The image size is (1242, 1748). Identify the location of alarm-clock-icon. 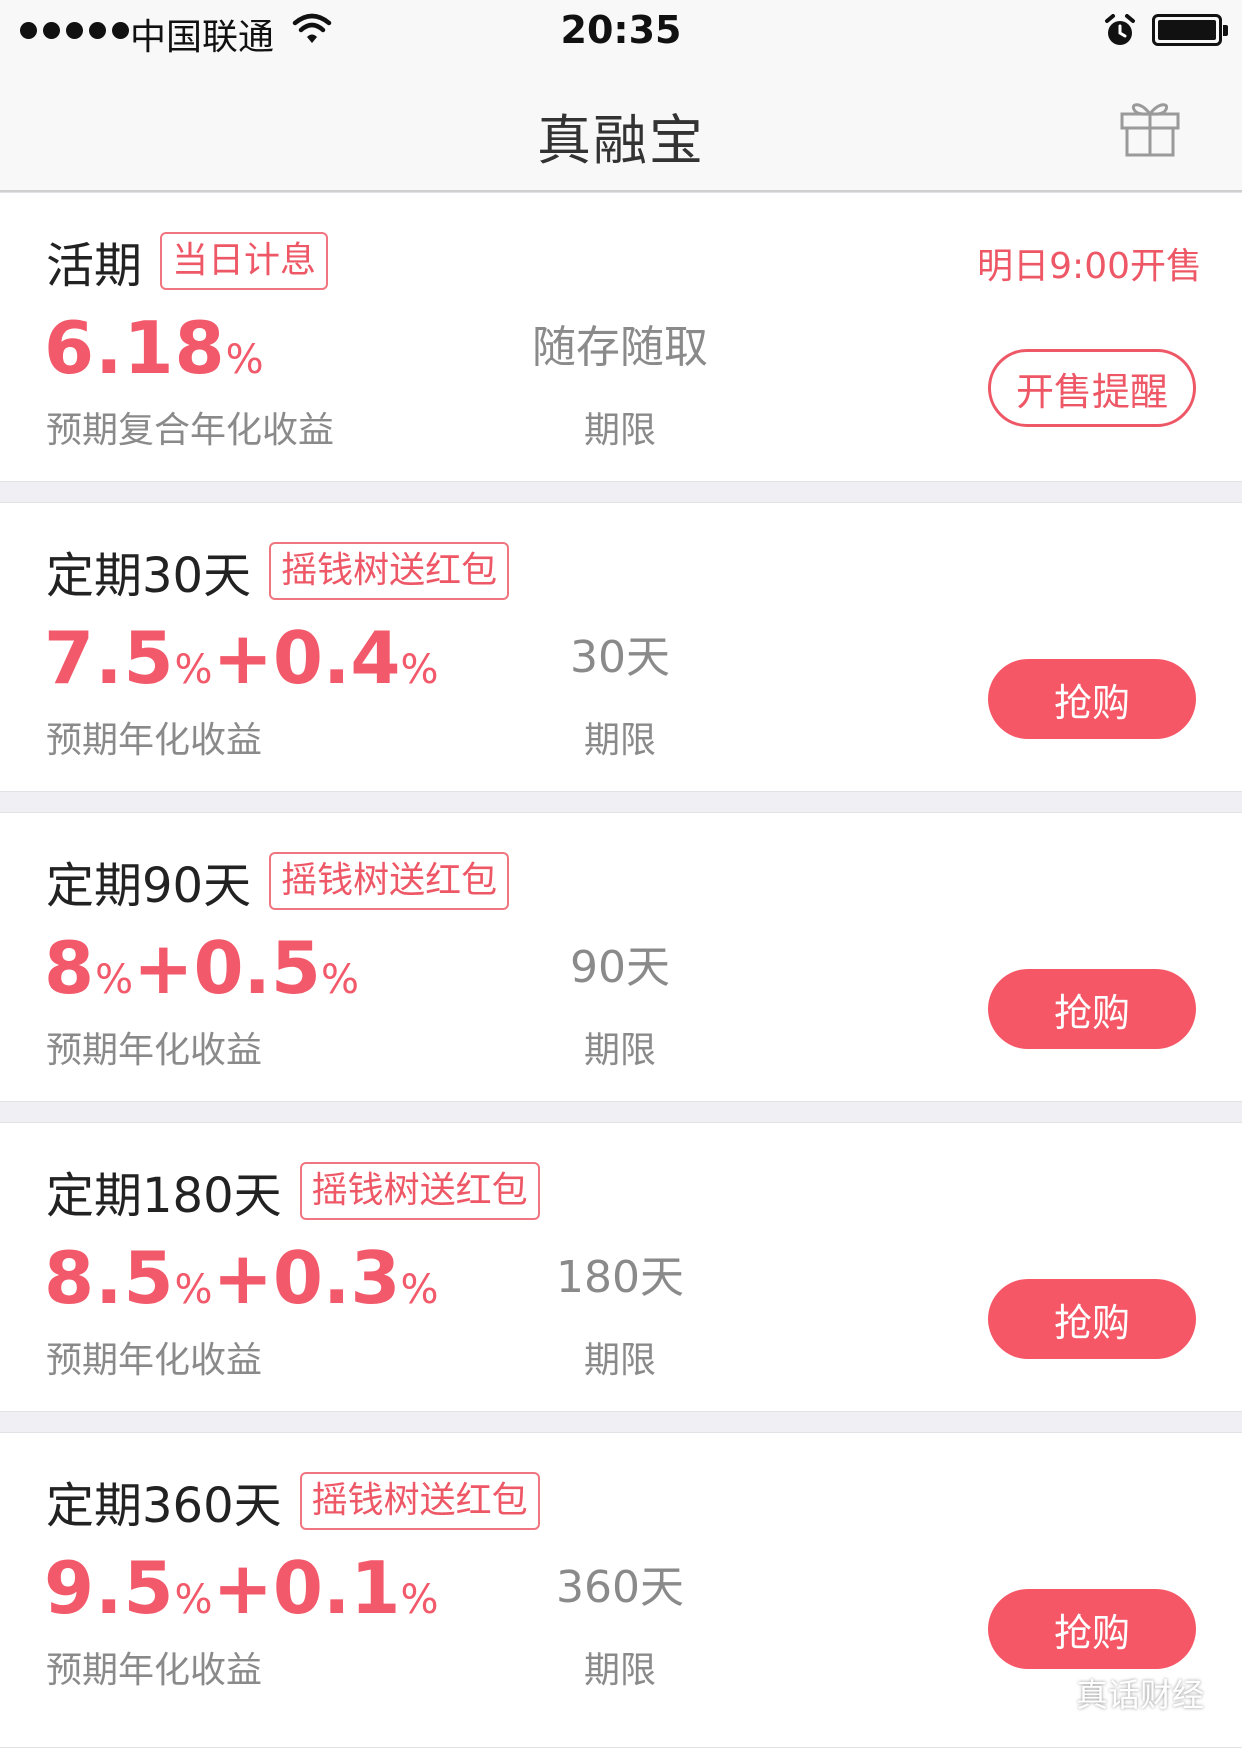
(1120, 29).